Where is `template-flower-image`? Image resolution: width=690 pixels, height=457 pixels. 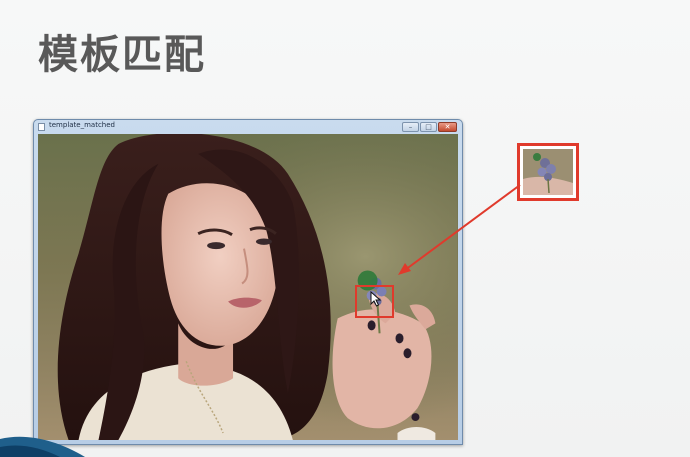 template-flower-image is located at coordinates (548, 172).